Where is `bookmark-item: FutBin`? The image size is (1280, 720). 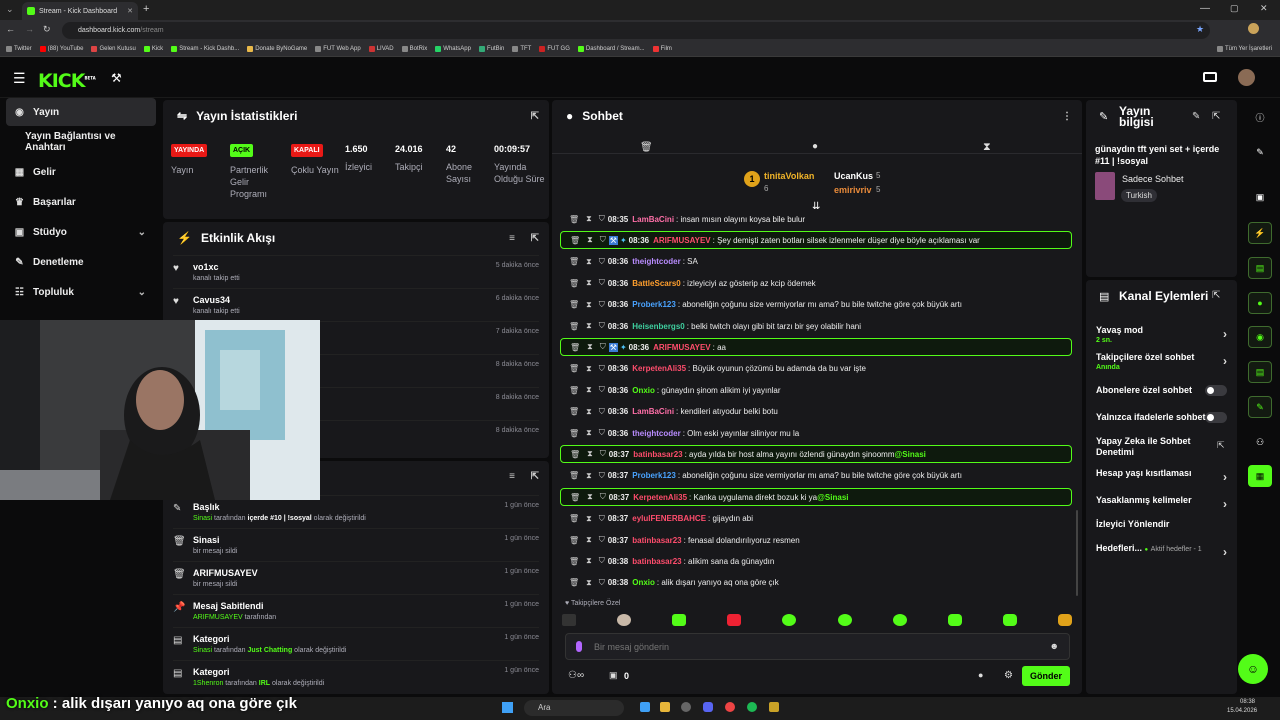
bookmark-item: FutBin is located at coordinates (491, 48).